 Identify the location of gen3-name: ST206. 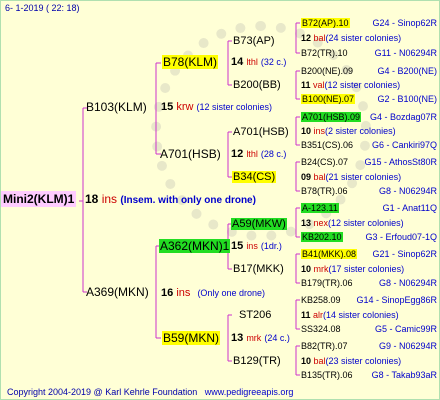
(255, 315).